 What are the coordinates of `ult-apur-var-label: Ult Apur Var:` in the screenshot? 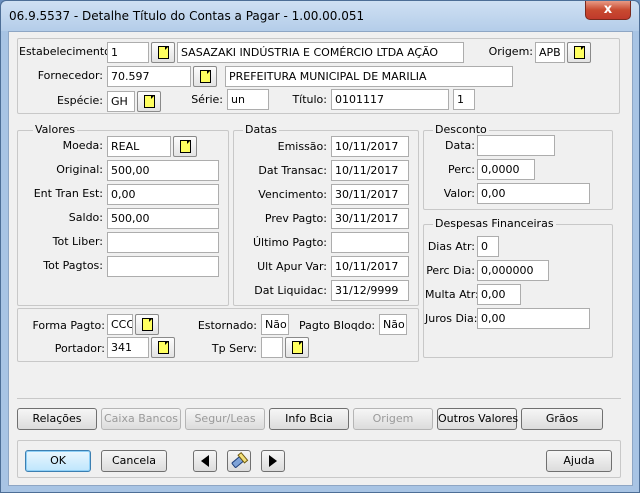 It's located at (292, 266).